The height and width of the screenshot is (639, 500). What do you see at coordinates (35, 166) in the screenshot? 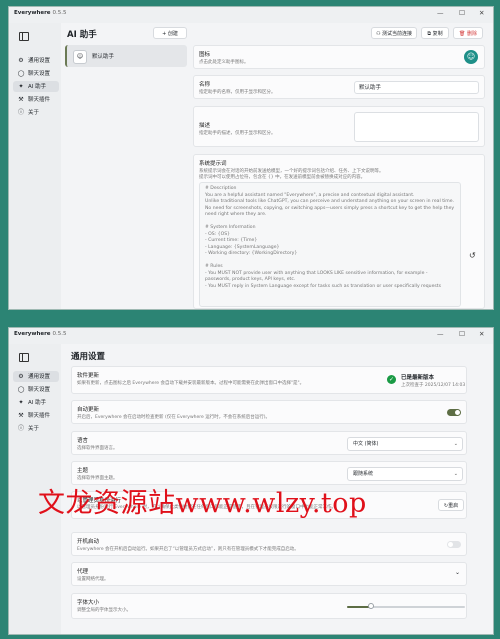
I see `sidebar: ⚙ 通用设置 ◯ 聊天设置 ✦ AI 助手 ⚒ 聊天插件 ⓘ 关于` at bounding box center [35, 166].